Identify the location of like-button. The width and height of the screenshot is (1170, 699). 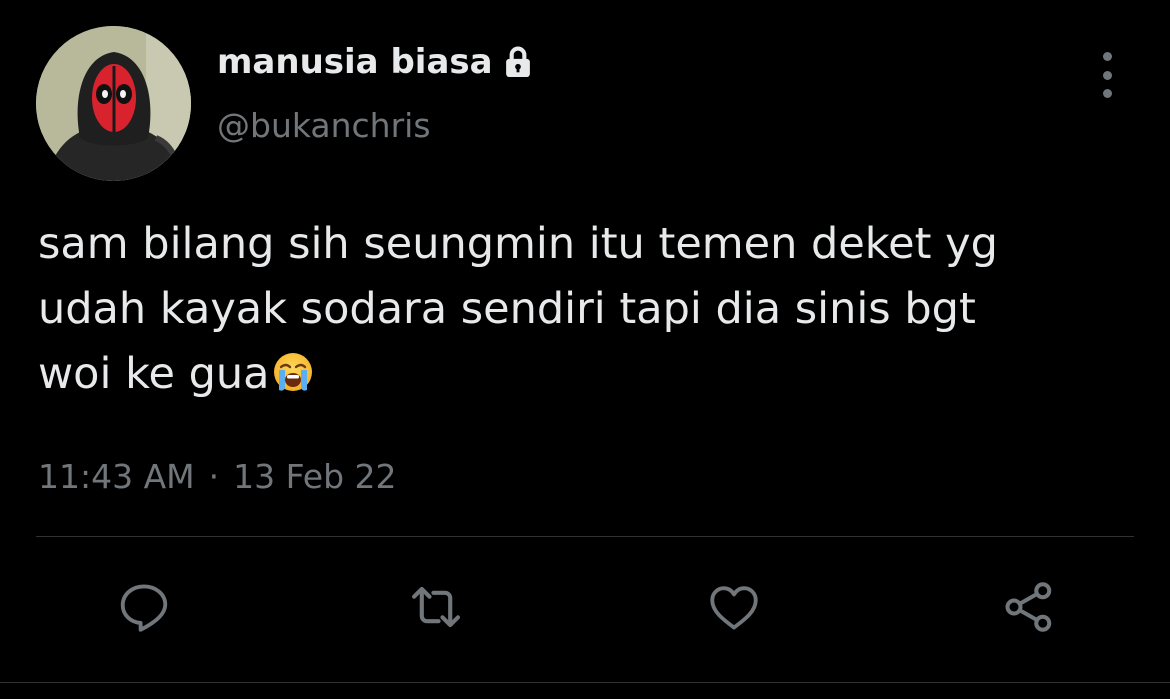
(734, 607).